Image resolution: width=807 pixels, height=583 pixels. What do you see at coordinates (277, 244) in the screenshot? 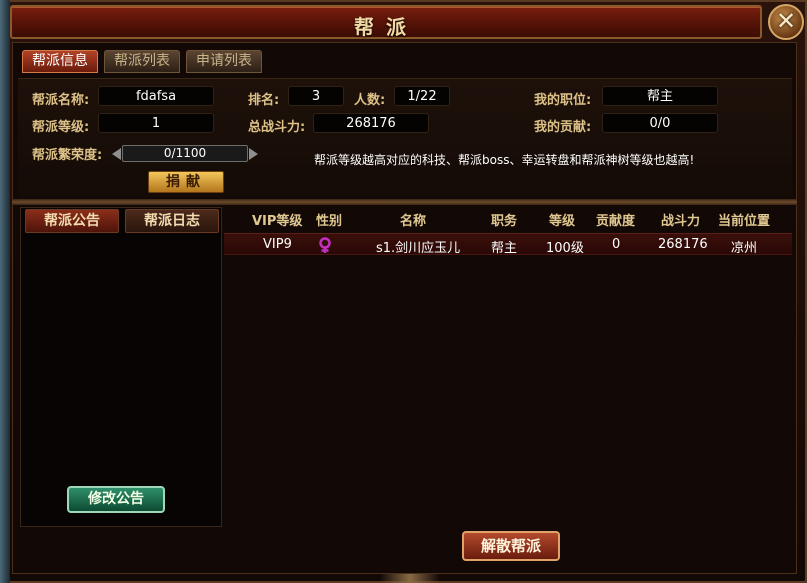
I see `cell-vip: VIP9` at bounding box center [277, 244].